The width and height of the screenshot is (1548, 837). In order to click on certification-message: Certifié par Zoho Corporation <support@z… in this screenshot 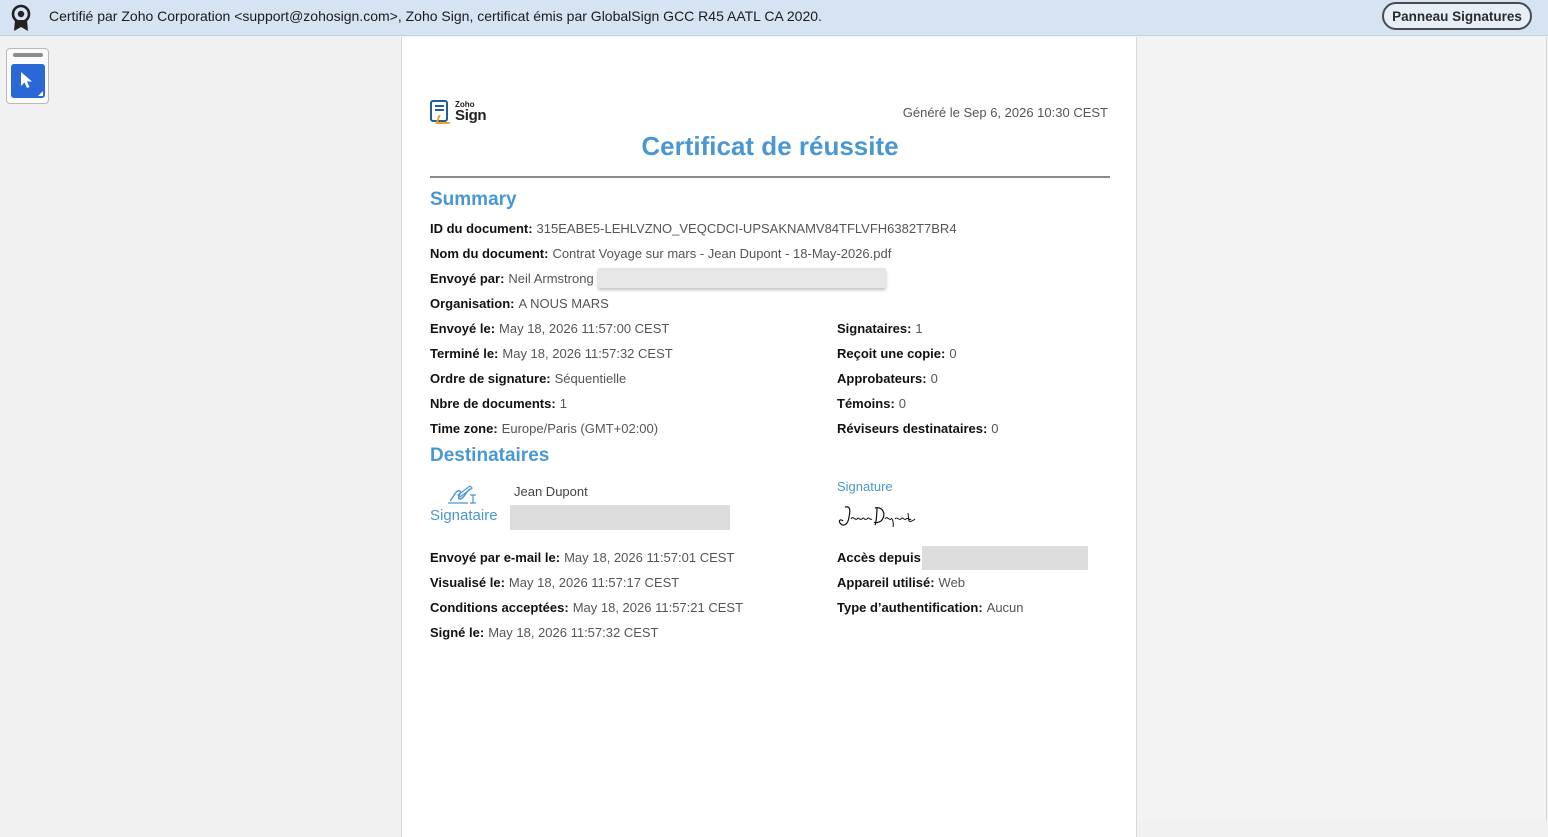, I will do `click(435, 16)`.